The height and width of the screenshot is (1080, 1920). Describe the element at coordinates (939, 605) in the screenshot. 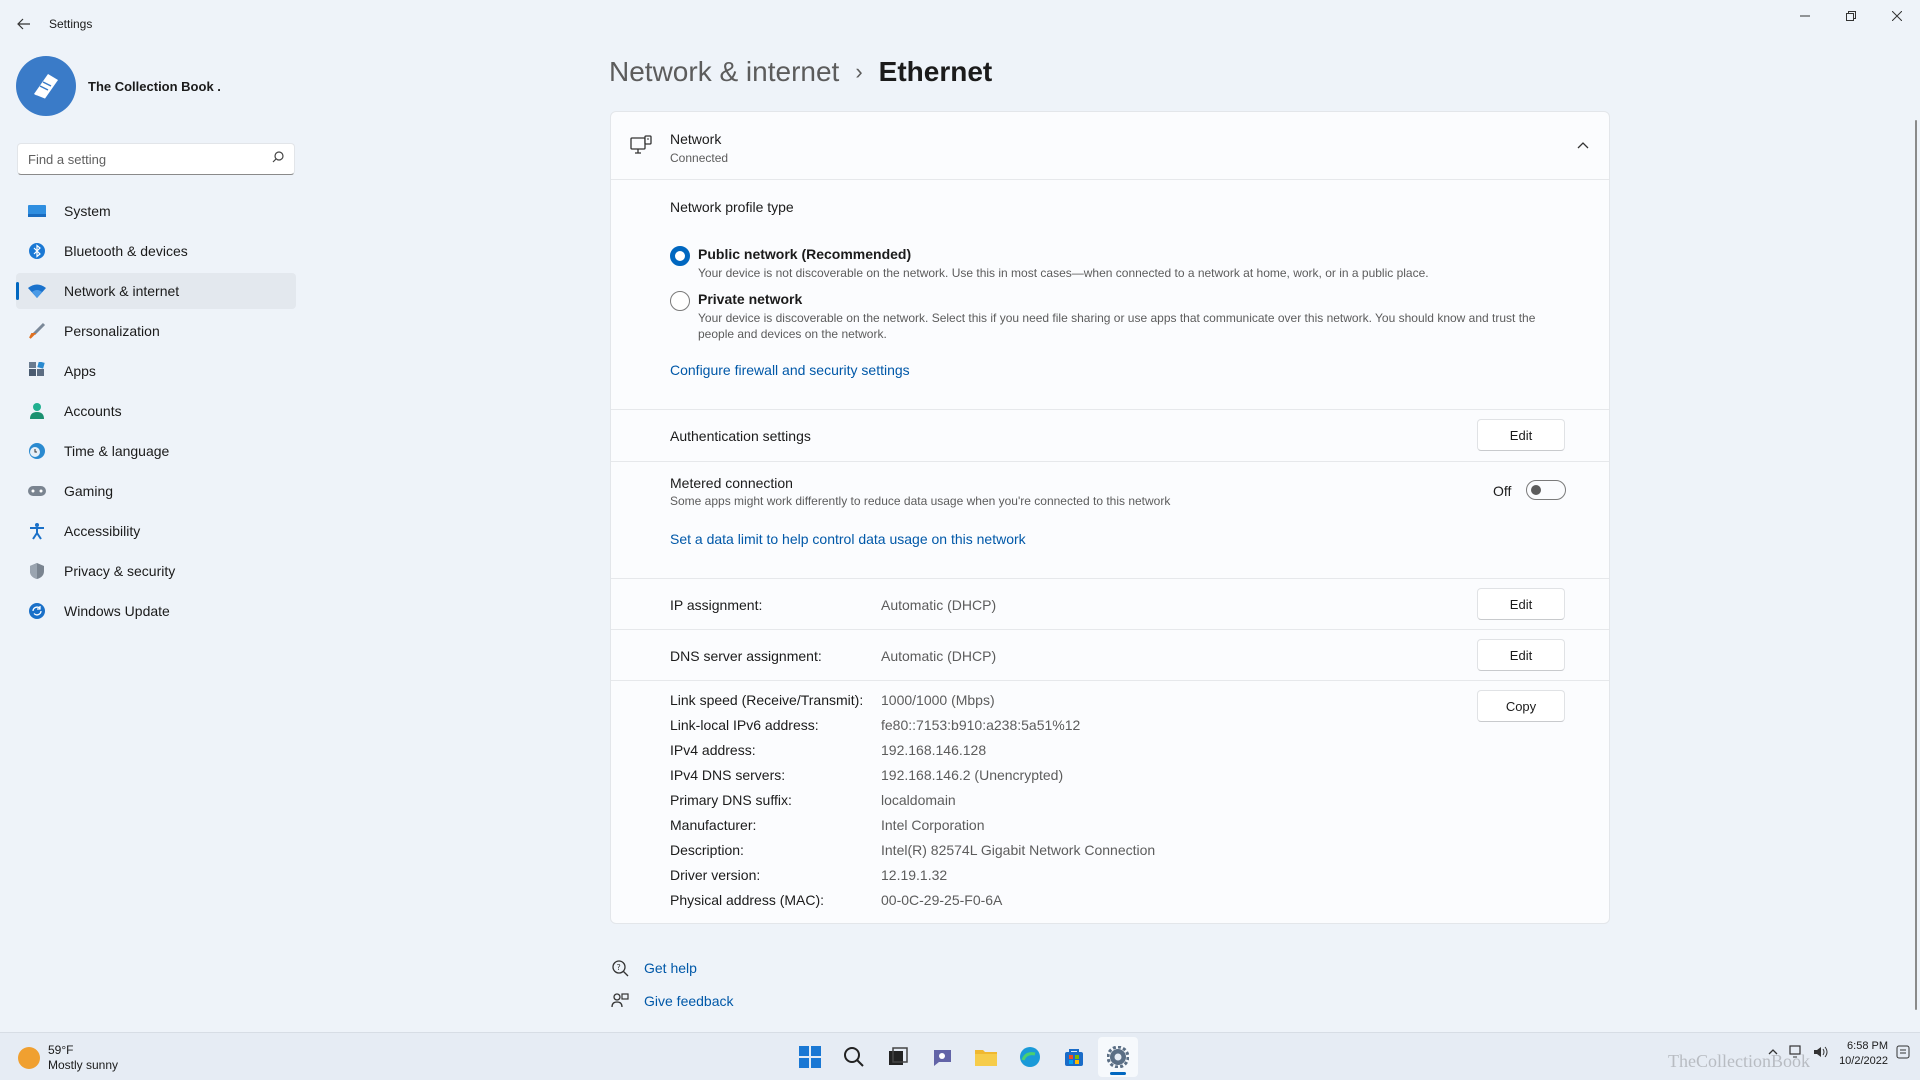

I see `ip-assignment-value: Automatic (DHCP)` at that location.